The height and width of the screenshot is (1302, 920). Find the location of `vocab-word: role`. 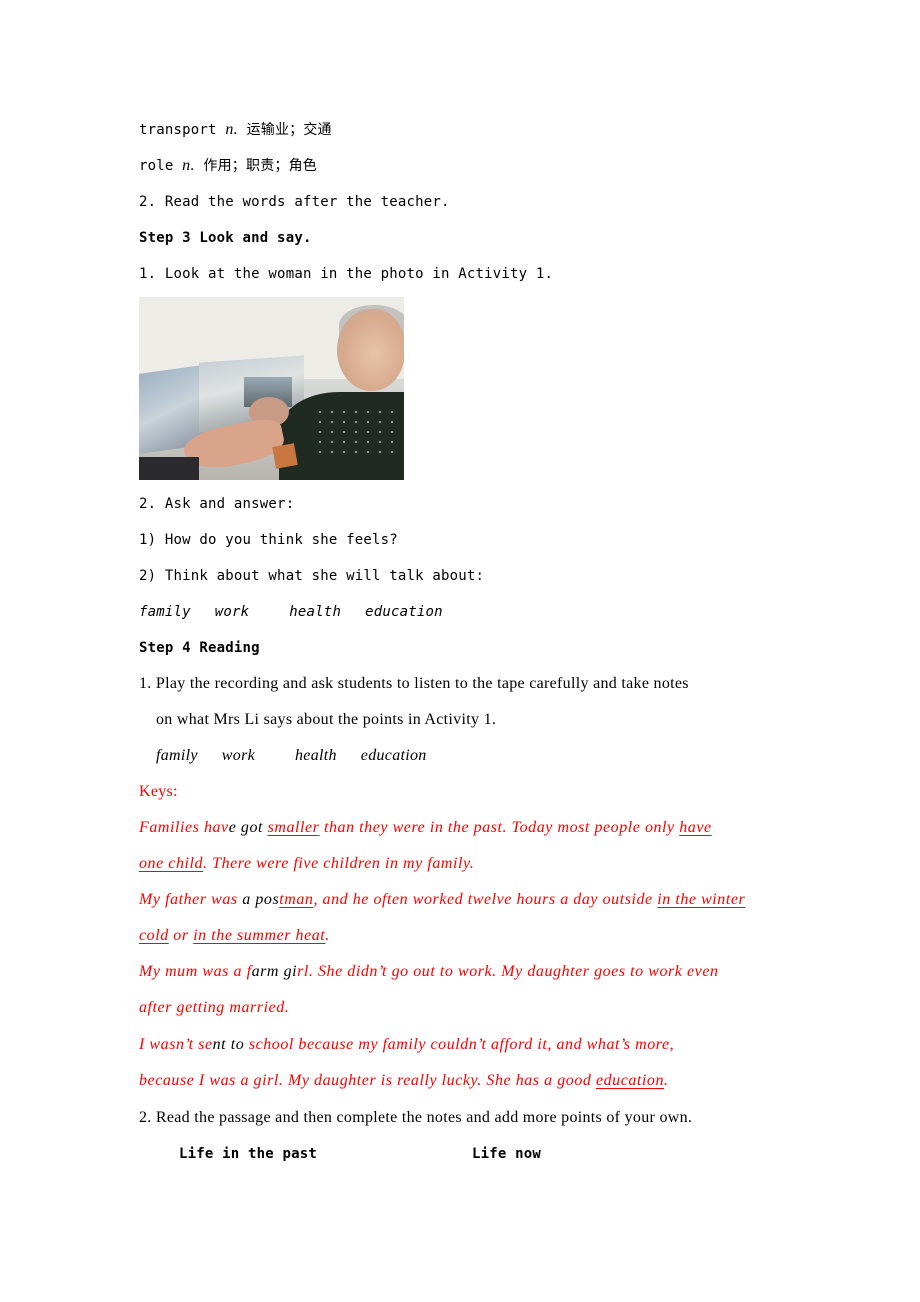

vocab-word: role is located at coordinates (156, 166).